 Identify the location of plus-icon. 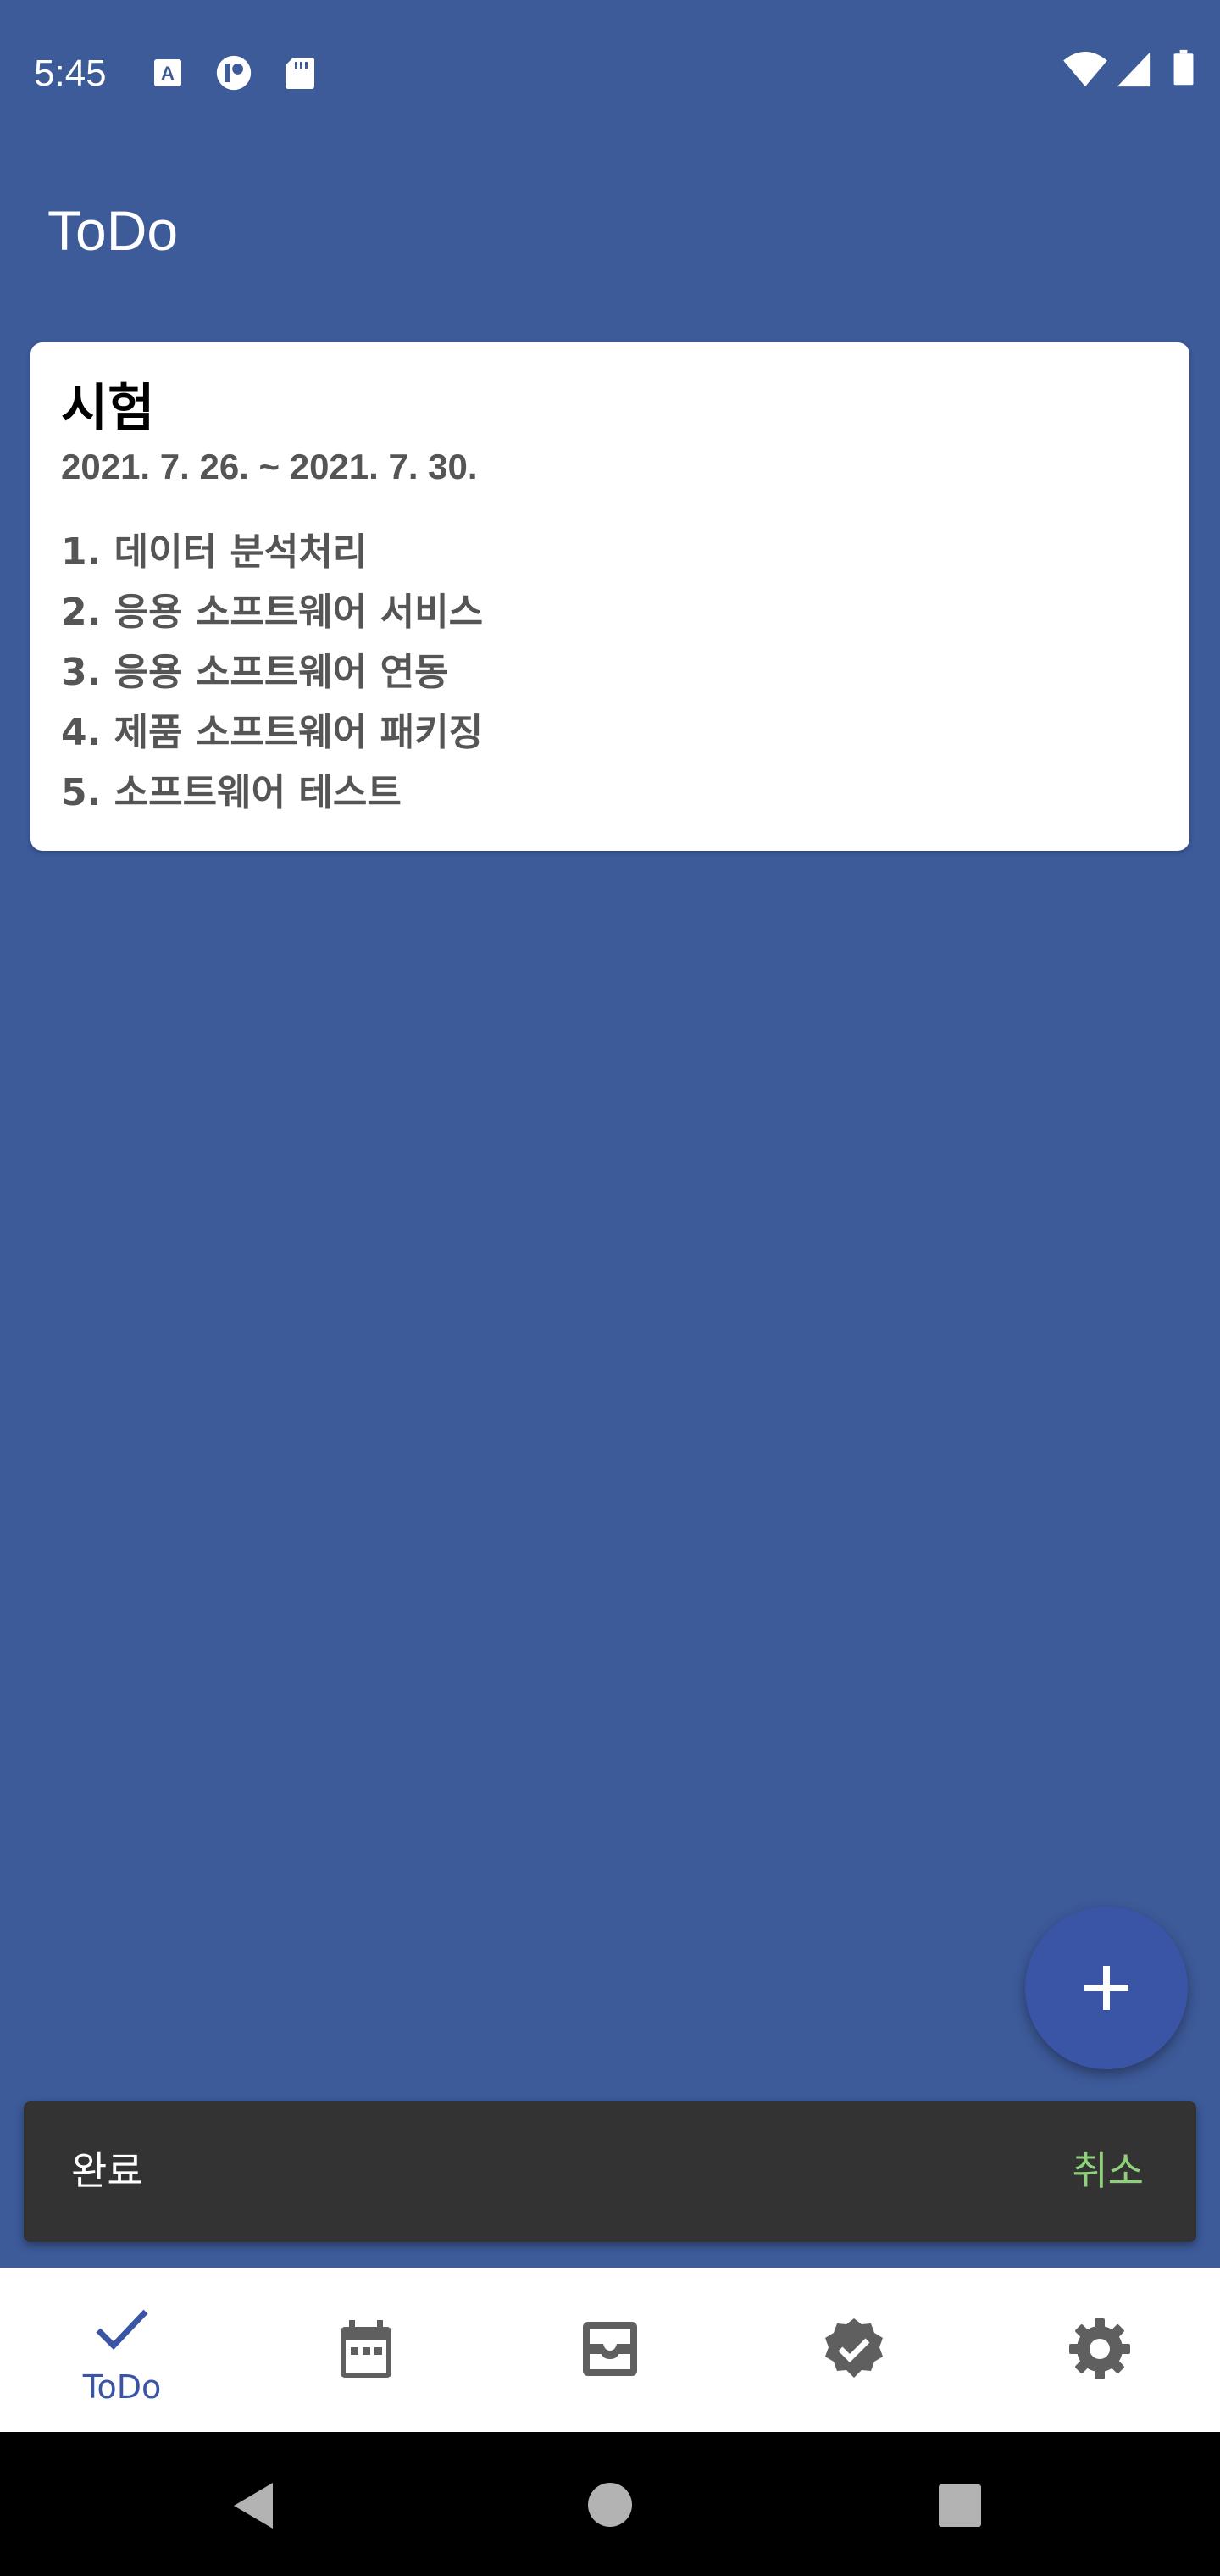
(1106, 1988).